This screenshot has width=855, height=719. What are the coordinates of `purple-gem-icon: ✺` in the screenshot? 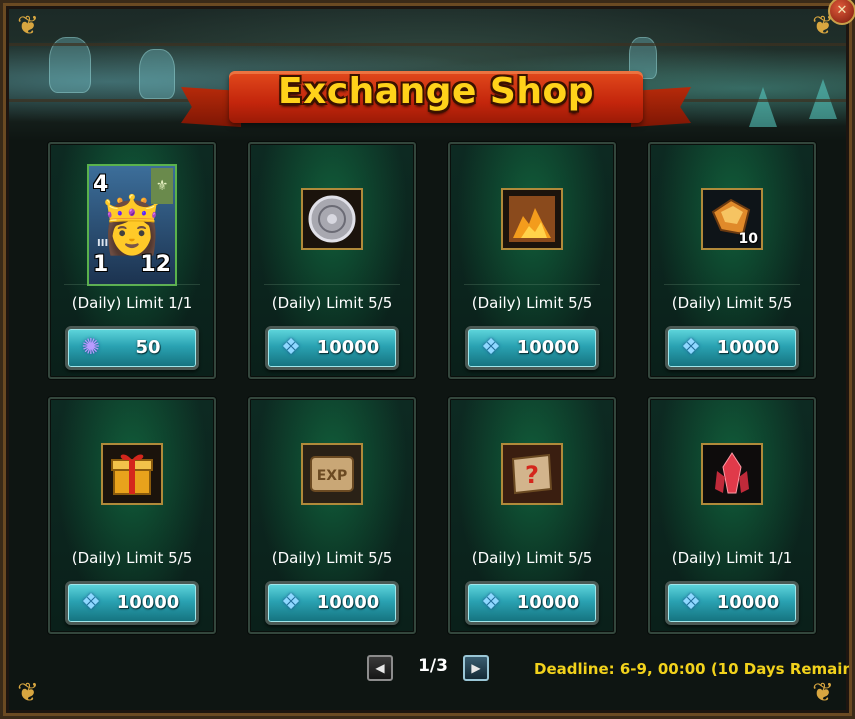 It's located at (91, 347).